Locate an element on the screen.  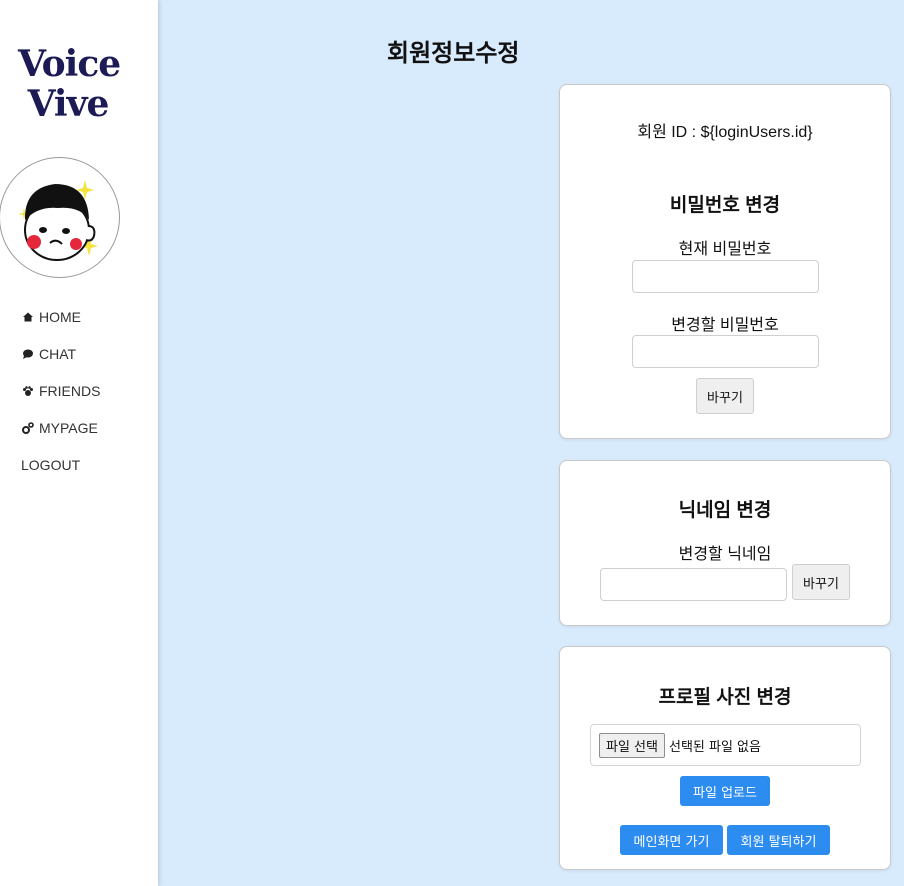
sidebar-item-label: FRIENDS is located at coordinates (70, 390).